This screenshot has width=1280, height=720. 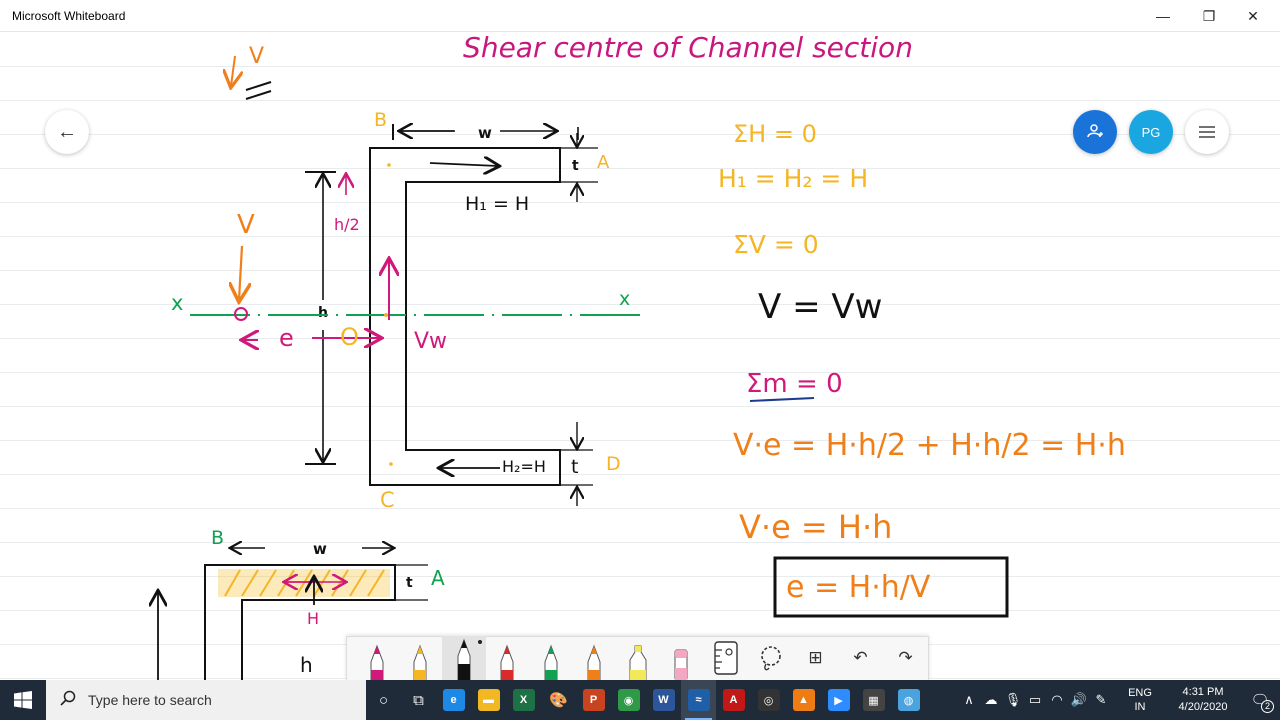 What do you see at coordinates (68, 700) in the screenshot?
I see `search-icon` at bounding box center [68, 700].